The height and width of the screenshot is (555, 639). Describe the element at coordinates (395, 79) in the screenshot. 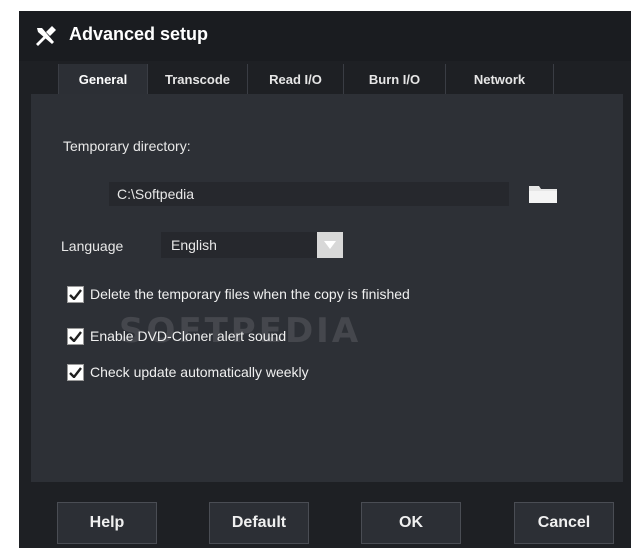

I see `tab-burn-io: Burn I/O` at that location.